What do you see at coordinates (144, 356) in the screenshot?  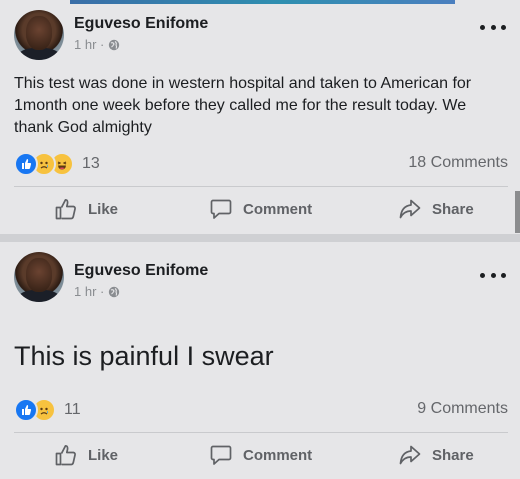 I see `post-text: This is painful I swear` at bounding box center [144, 356].